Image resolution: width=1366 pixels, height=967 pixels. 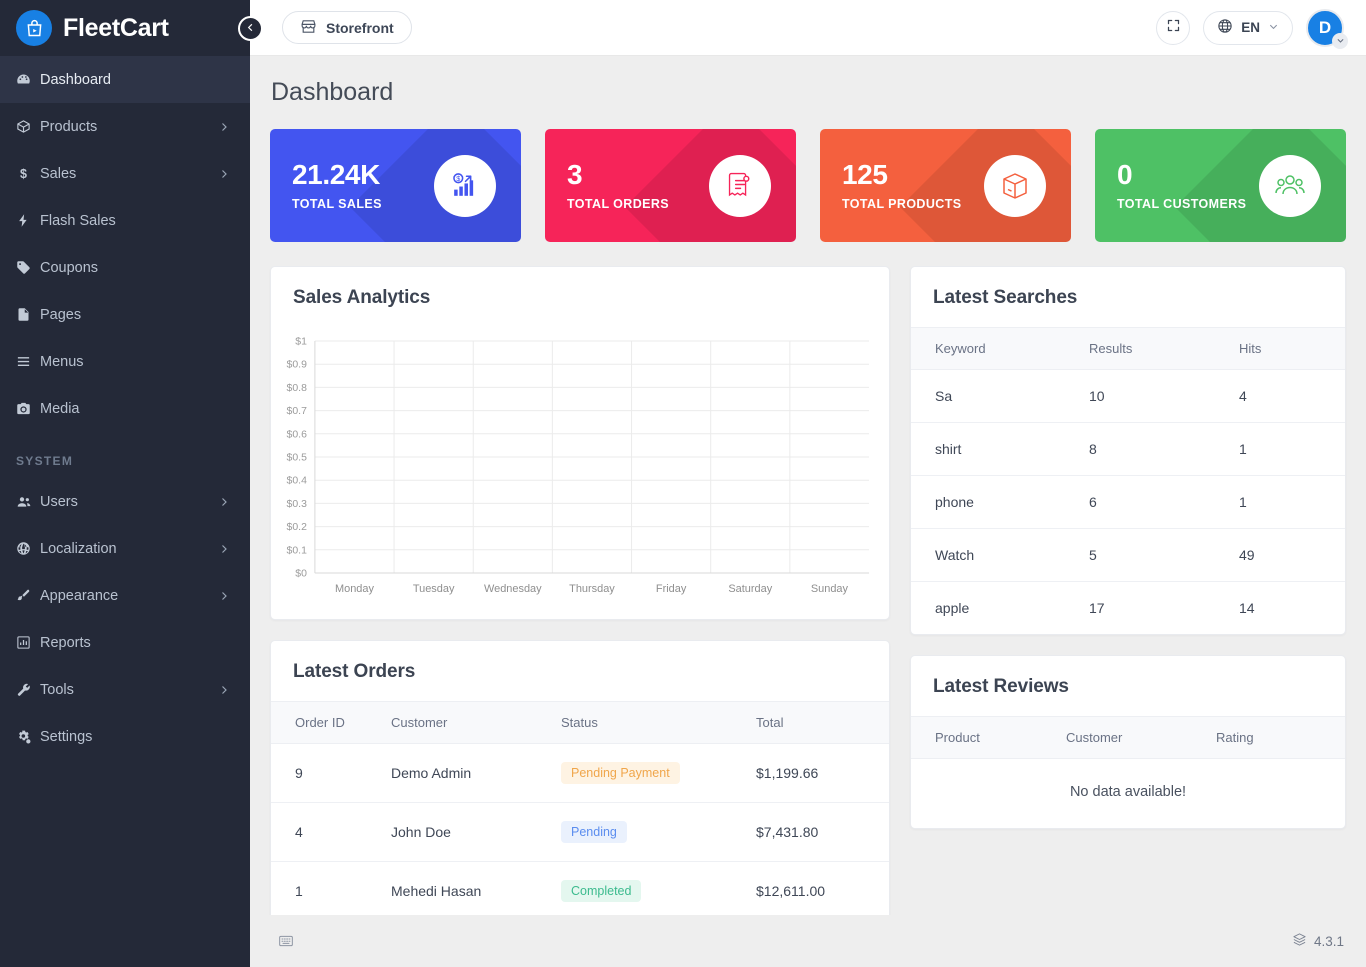 What do you see at coordinates (354, 589) in the screenshot?
I see `x-axis-tick-label: Monday` at bounding box center [354, 589].